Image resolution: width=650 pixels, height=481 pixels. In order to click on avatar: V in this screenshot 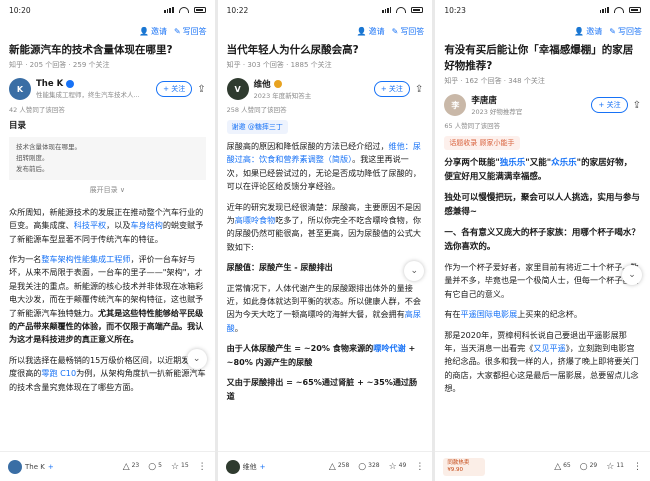, I will do `click(237, 89)`.